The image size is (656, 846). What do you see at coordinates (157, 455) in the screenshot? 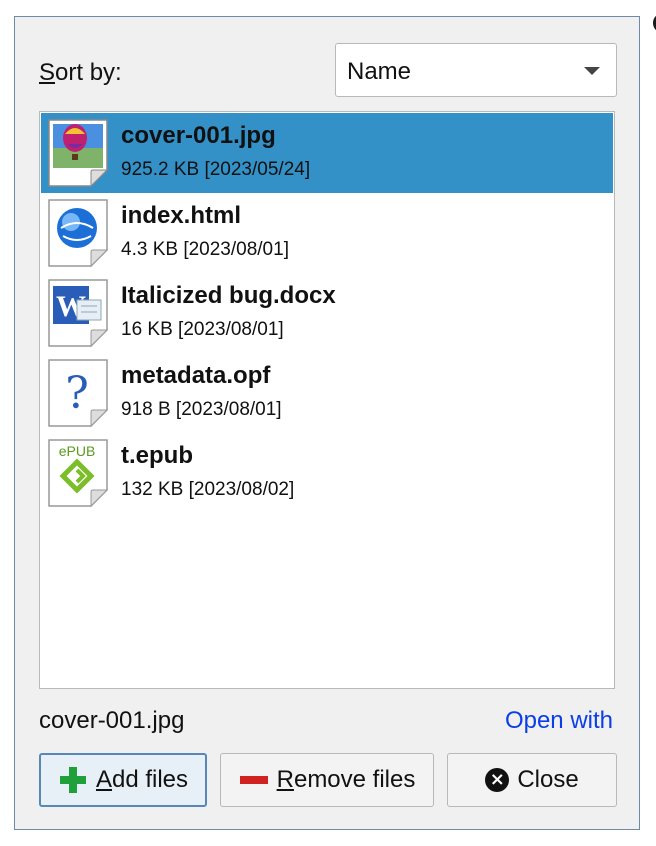
I see `file-name: t.epub` at bounding box center [157, 455].